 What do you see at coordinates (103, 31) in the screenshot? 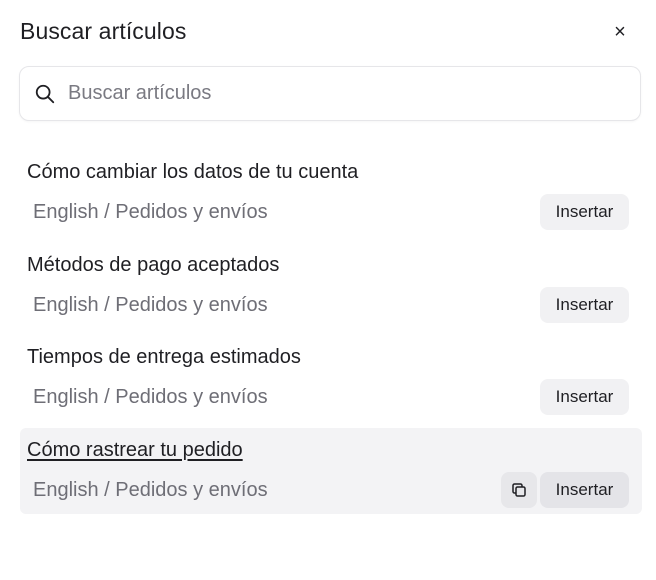
I see `panel-title: Buscar artículos` at bounding box center [103, 31].